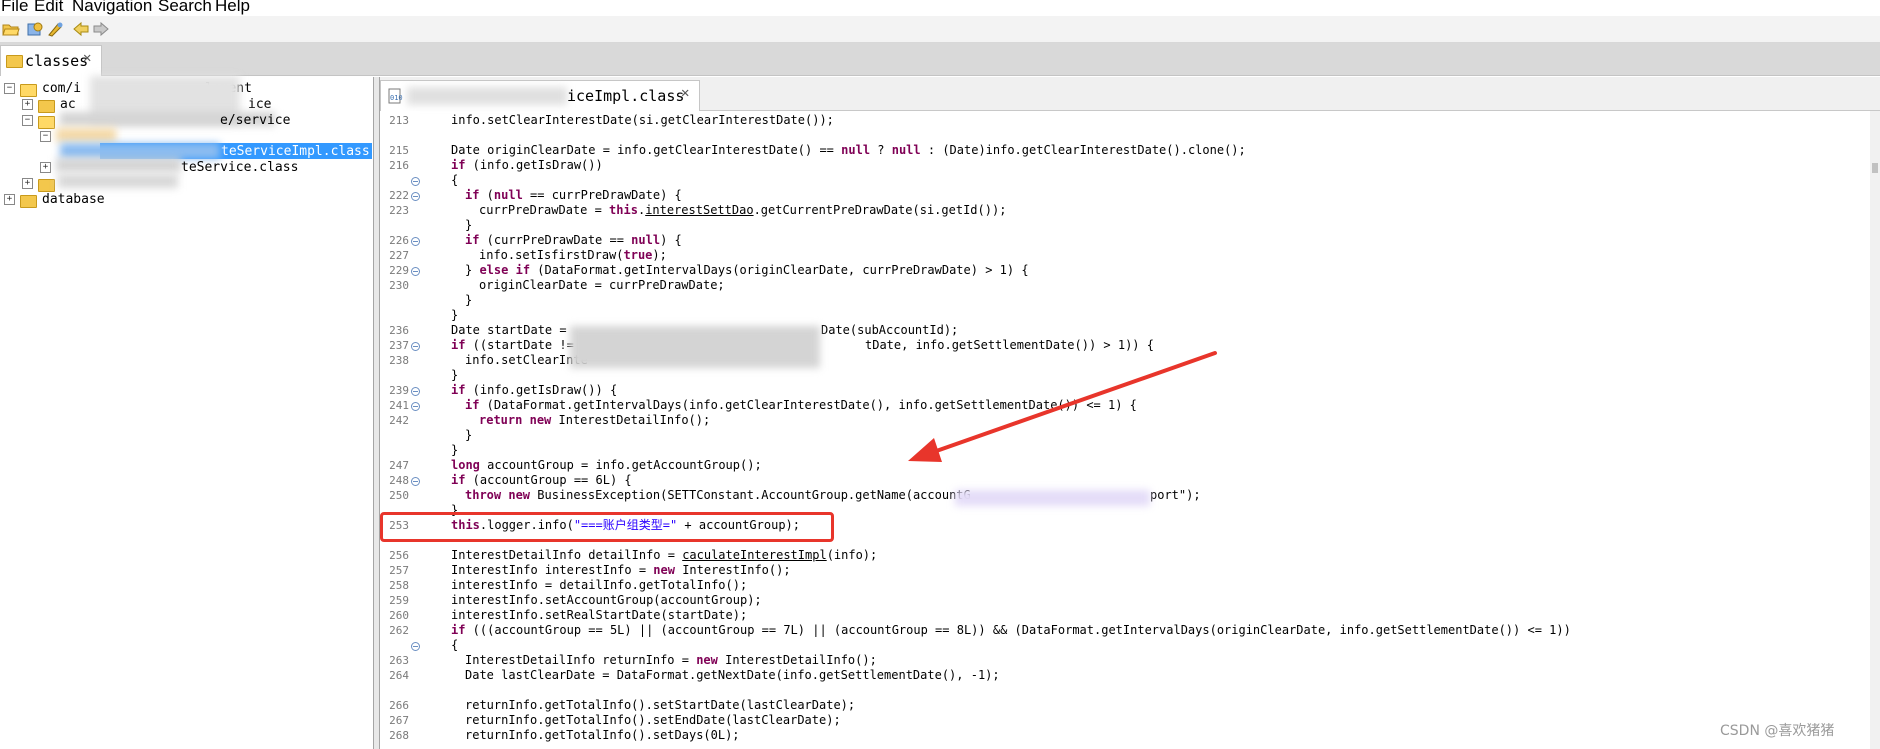 Image resolution: width=1880 pixels, height=749 pixels. What do you see at coordinates (399, 480) in the screenshot?
I see `line-number: 248` at bounding box center [399, 480].